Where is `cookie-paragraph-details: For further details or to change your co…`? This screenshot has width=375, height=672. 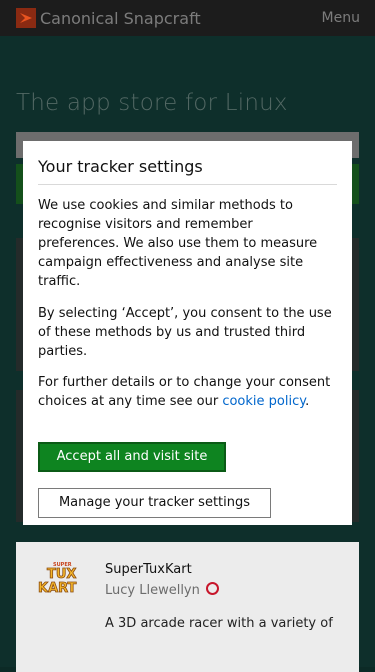
cookie-paragraph-details: For further details or to change your co… is located at coordinates (186, 392).